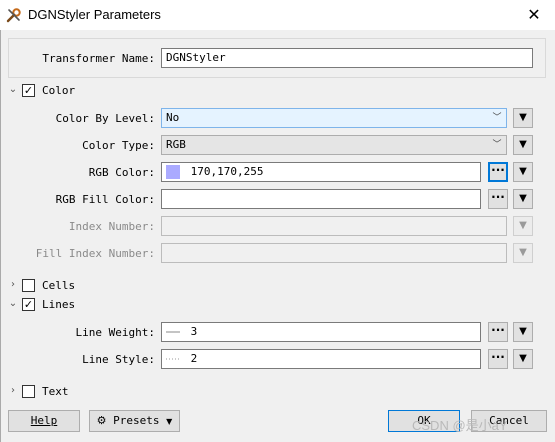  Describe the element at coordinates (321, 172) in the screenshot. I see `rgb-color-input: 170,170,255` at that location.